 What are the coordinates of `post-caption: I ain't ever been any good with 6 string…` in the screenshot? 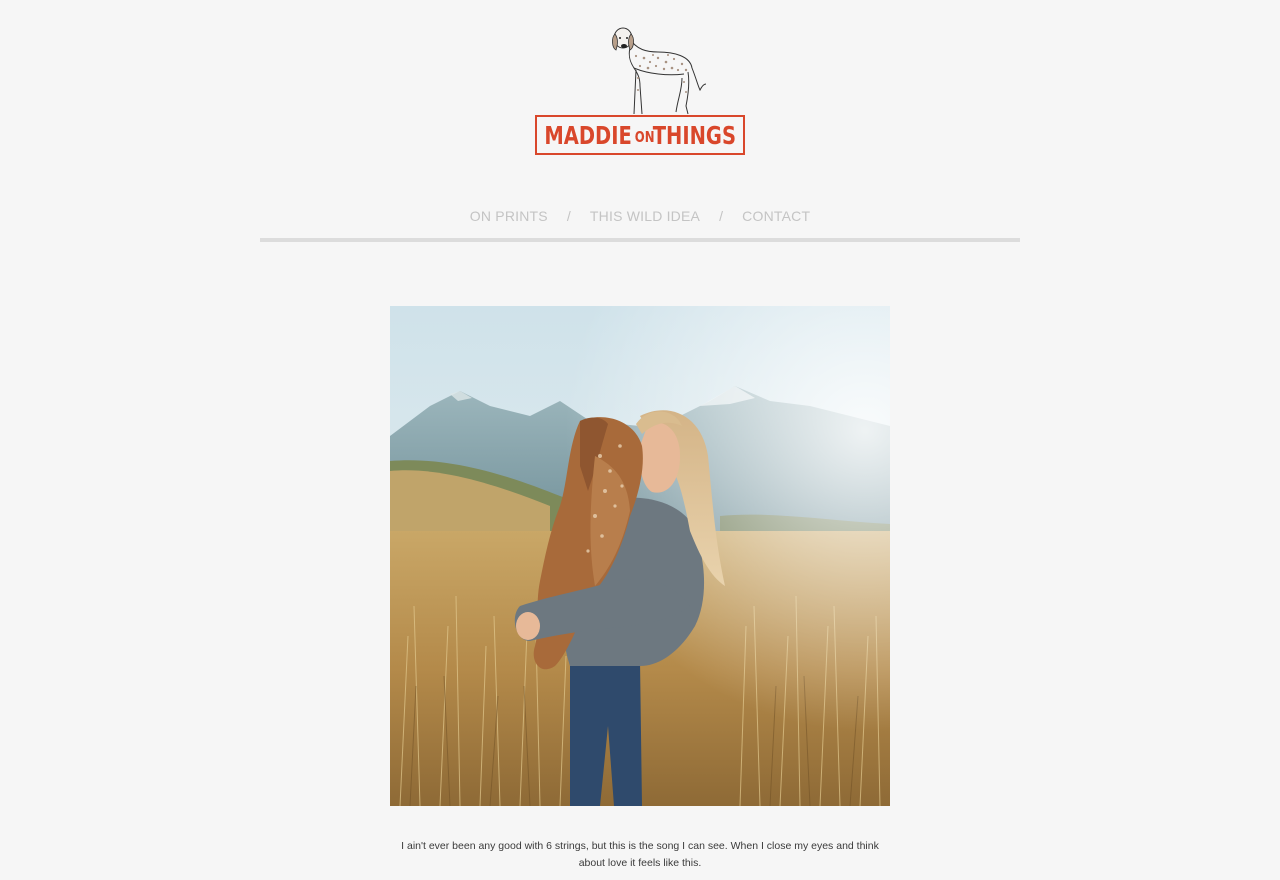 It's located at (640, 854).